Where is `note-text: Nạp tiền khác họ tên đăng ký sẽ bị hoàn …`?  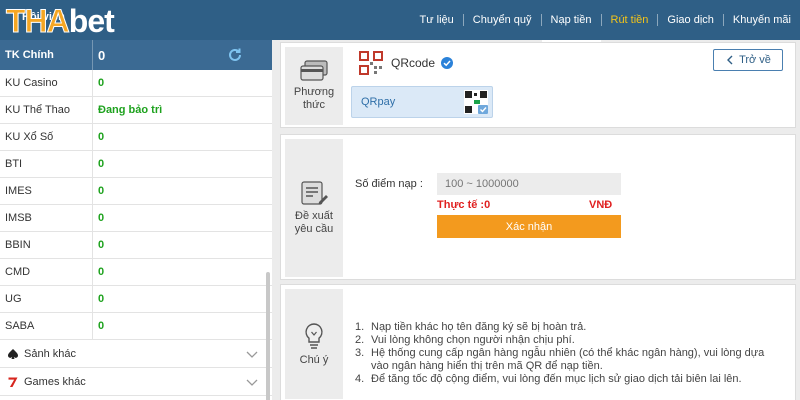 note-text: Nạp tiền khác họ tên đăng ký sẽ bị hoàn … is located at coordinates (479, 327).